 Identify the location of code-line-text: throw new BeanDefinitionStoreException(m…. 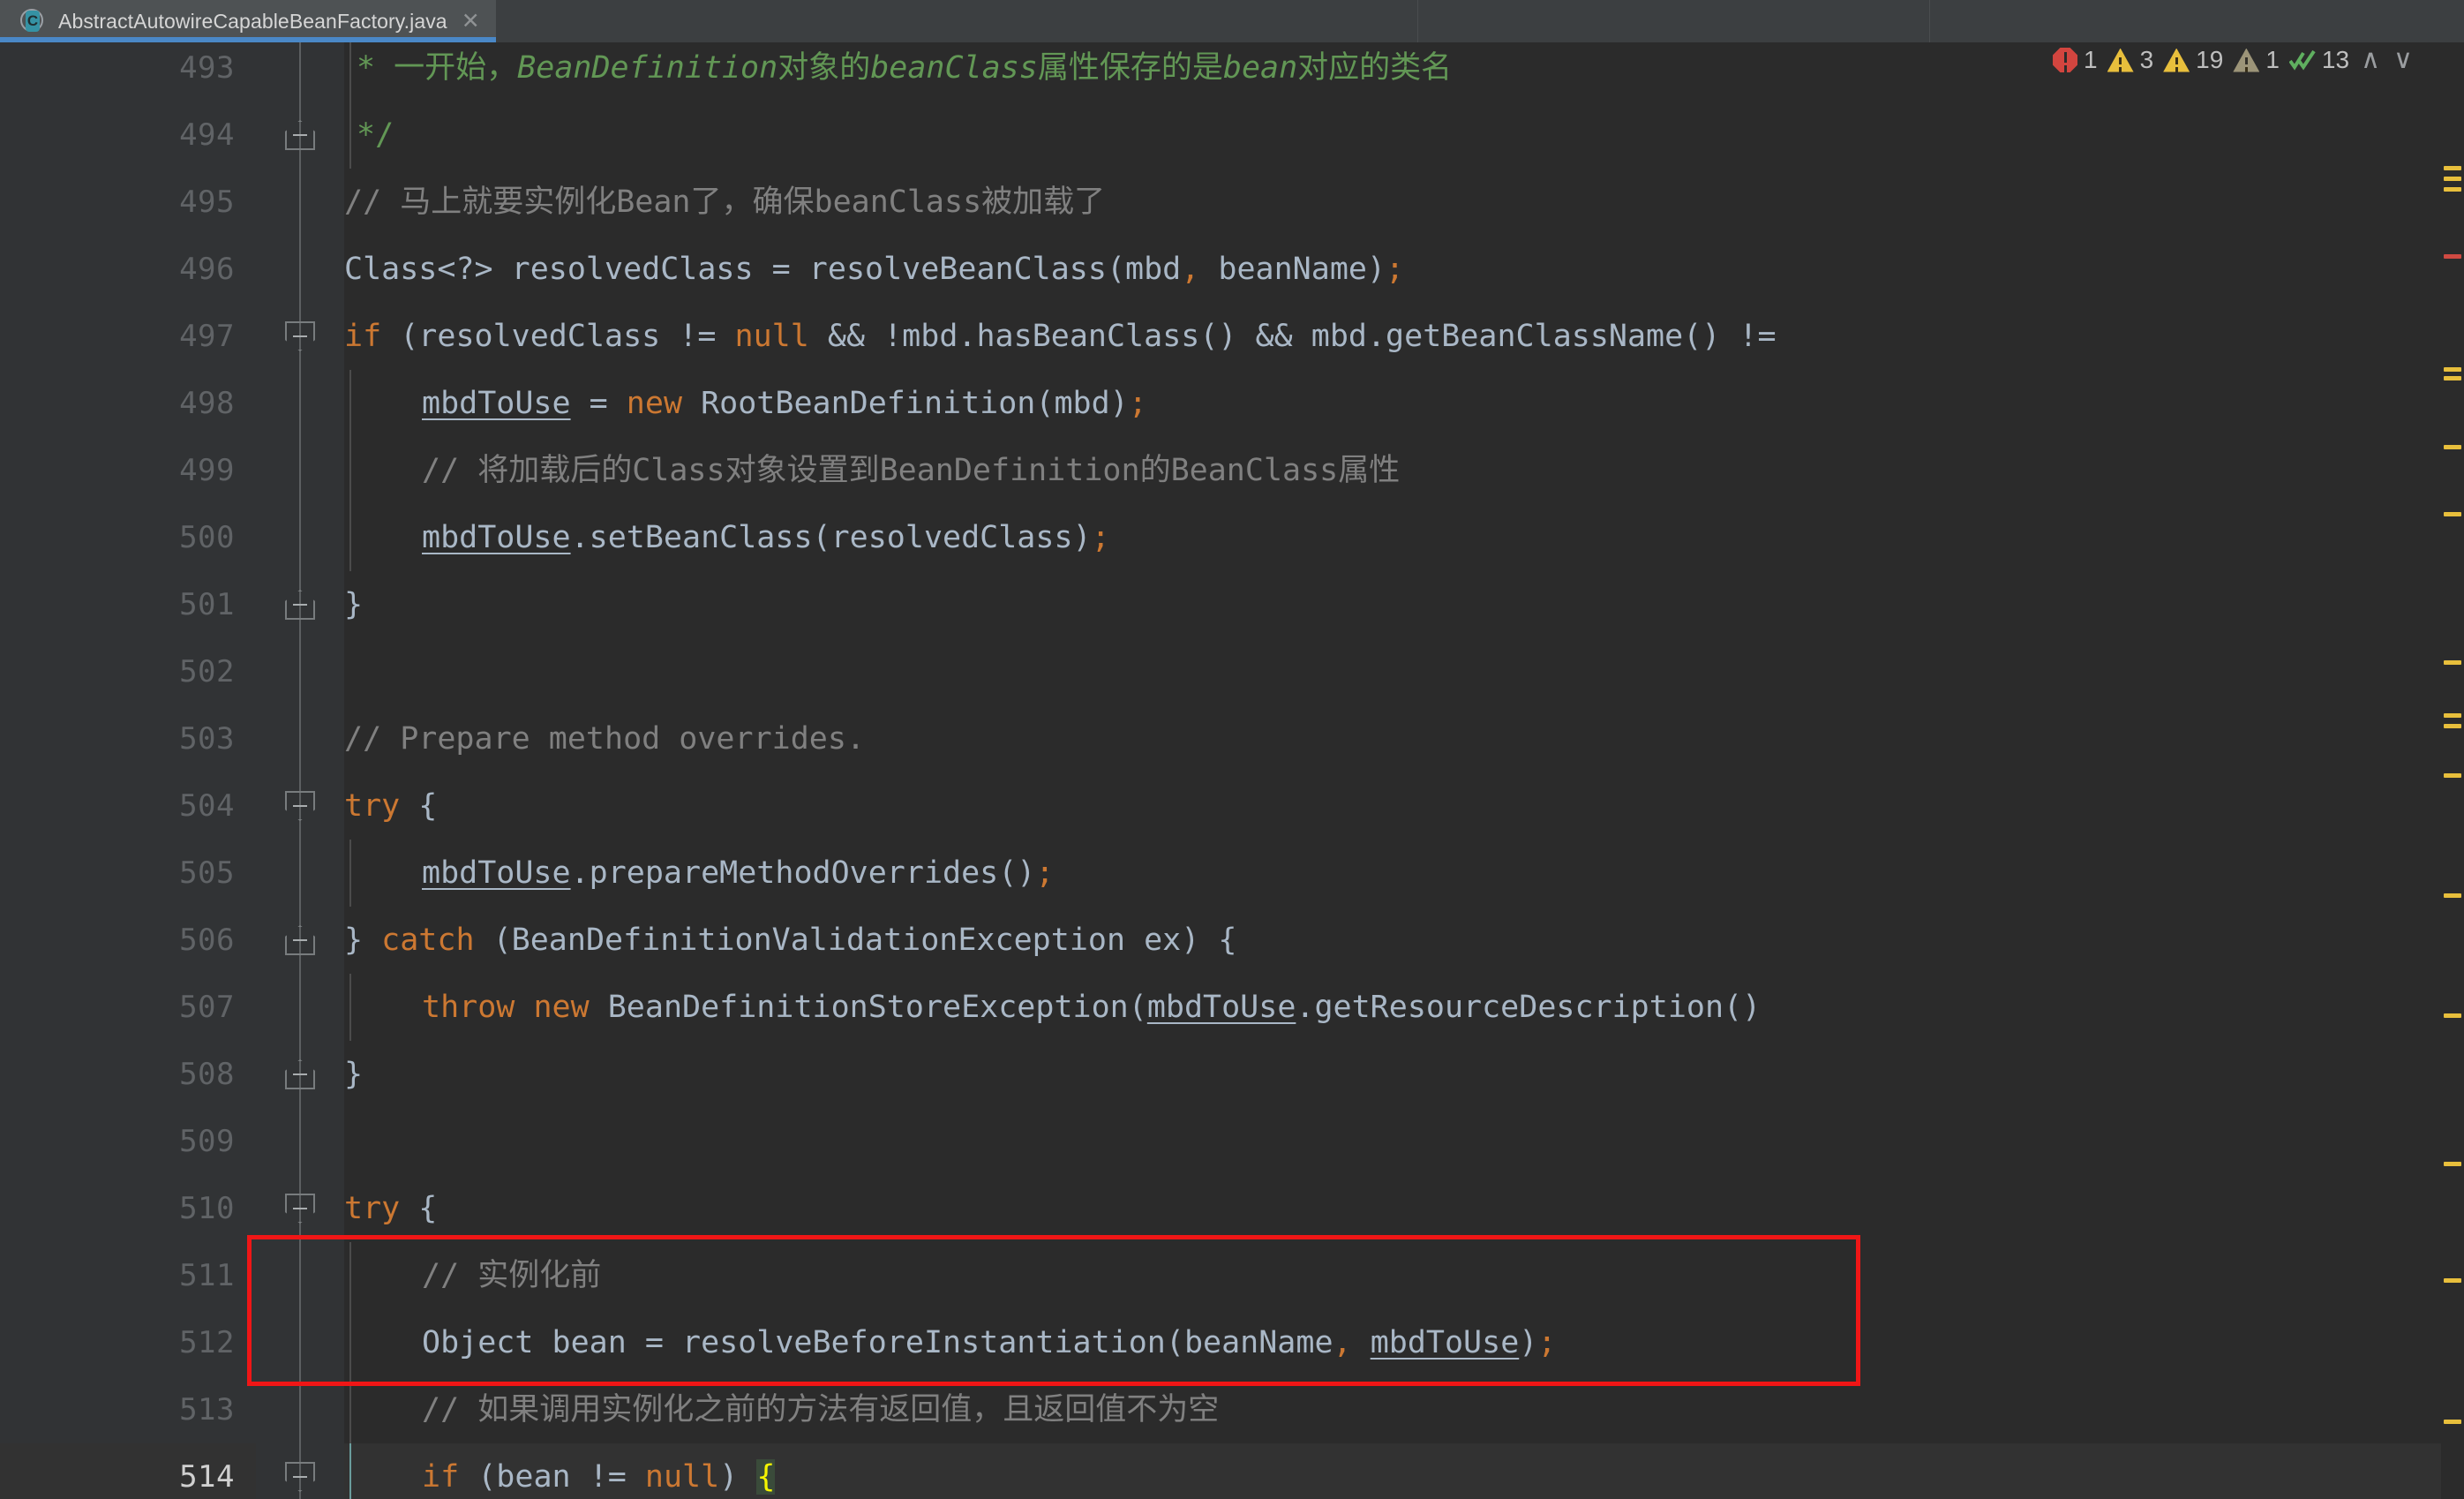
(1091, 1007).